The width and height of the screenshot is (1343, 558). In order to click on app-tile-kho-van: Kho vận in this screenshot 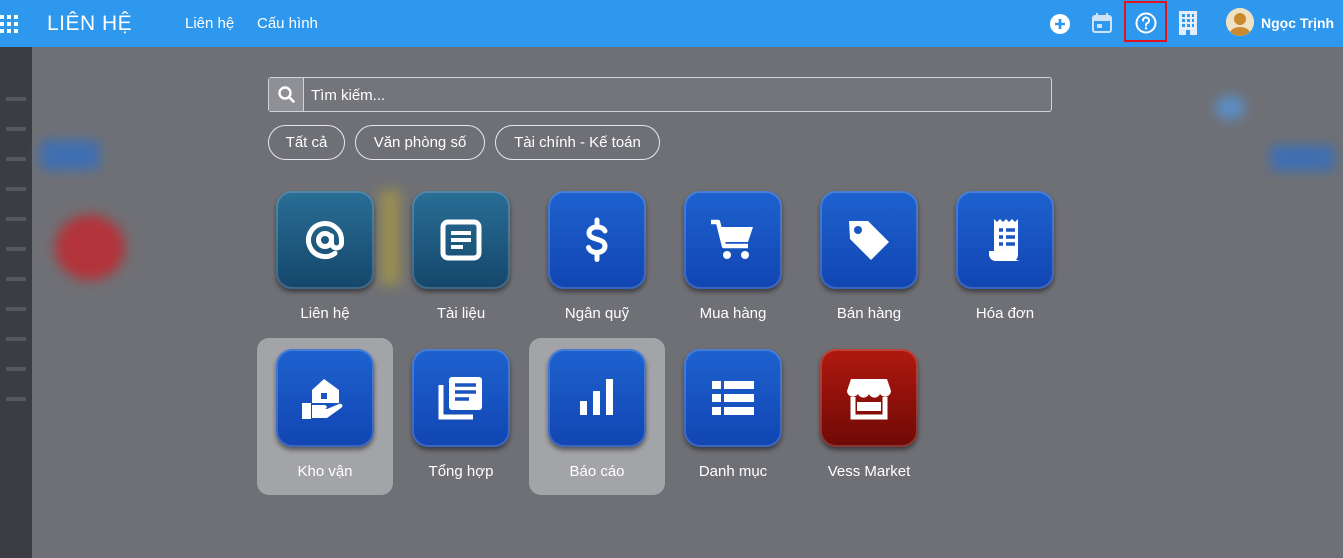, I will do `click(325, 416)`.